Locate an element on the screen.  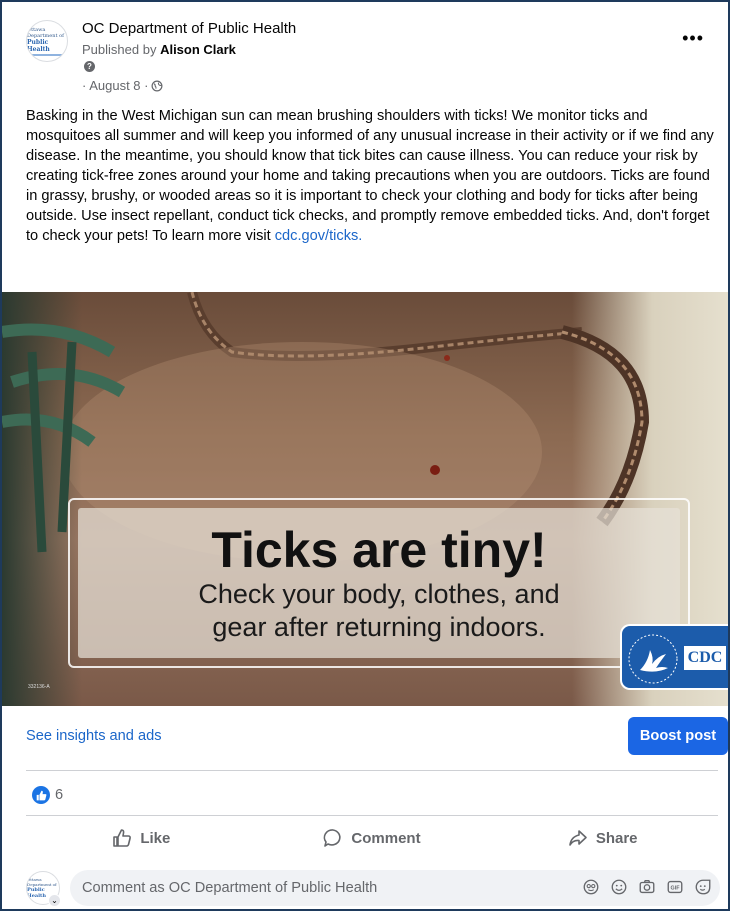
comment-tools: GIF is located at coordinates (647, 887).